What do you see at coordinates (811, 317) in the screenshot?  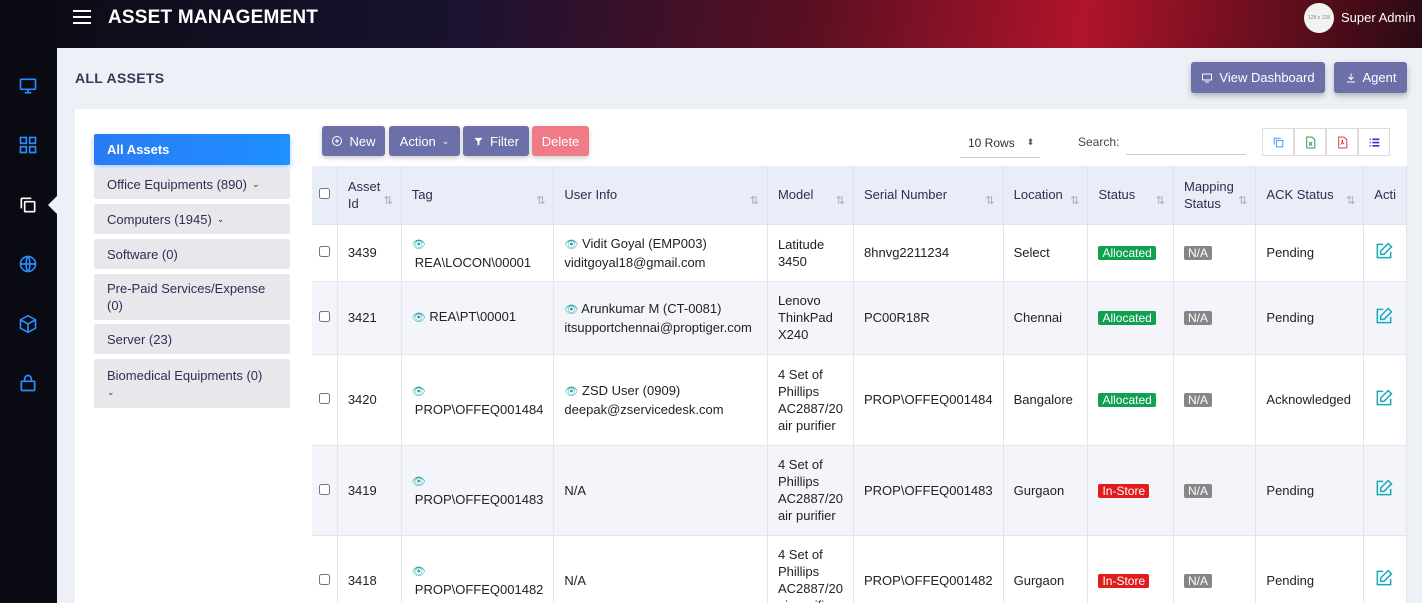 I see `model-cell: Lenovo ThinkPad X240` at bounding box center [811, 317].